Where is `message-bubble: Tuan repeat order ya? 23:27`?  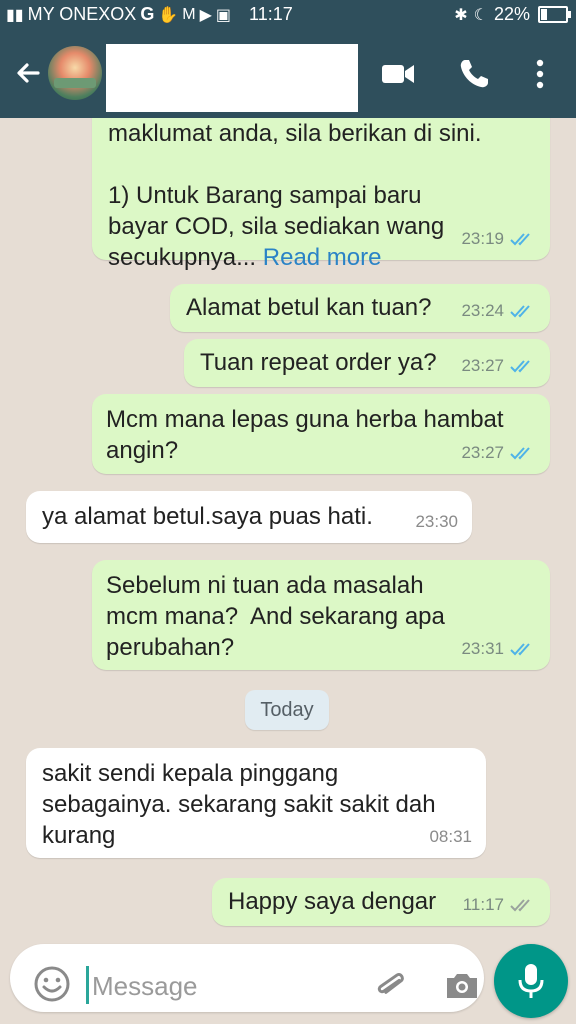
message-bubble: Tuan repeat order ya? 23:27 is located at coordinates (367, 363).